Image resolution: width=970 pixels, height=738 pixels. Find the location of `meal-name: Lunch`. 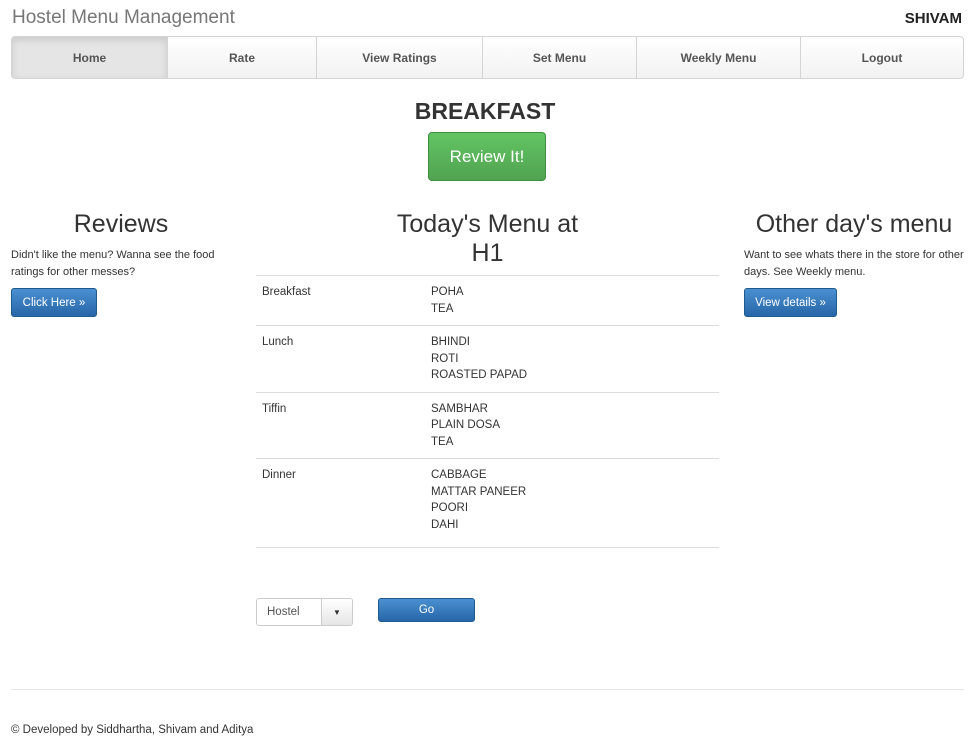

meal-name: Lunch is located at coordinates (340, 358).